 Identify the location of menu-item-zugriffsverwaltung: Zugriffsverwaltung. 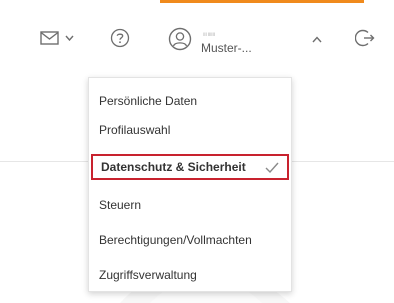
(190, 275).